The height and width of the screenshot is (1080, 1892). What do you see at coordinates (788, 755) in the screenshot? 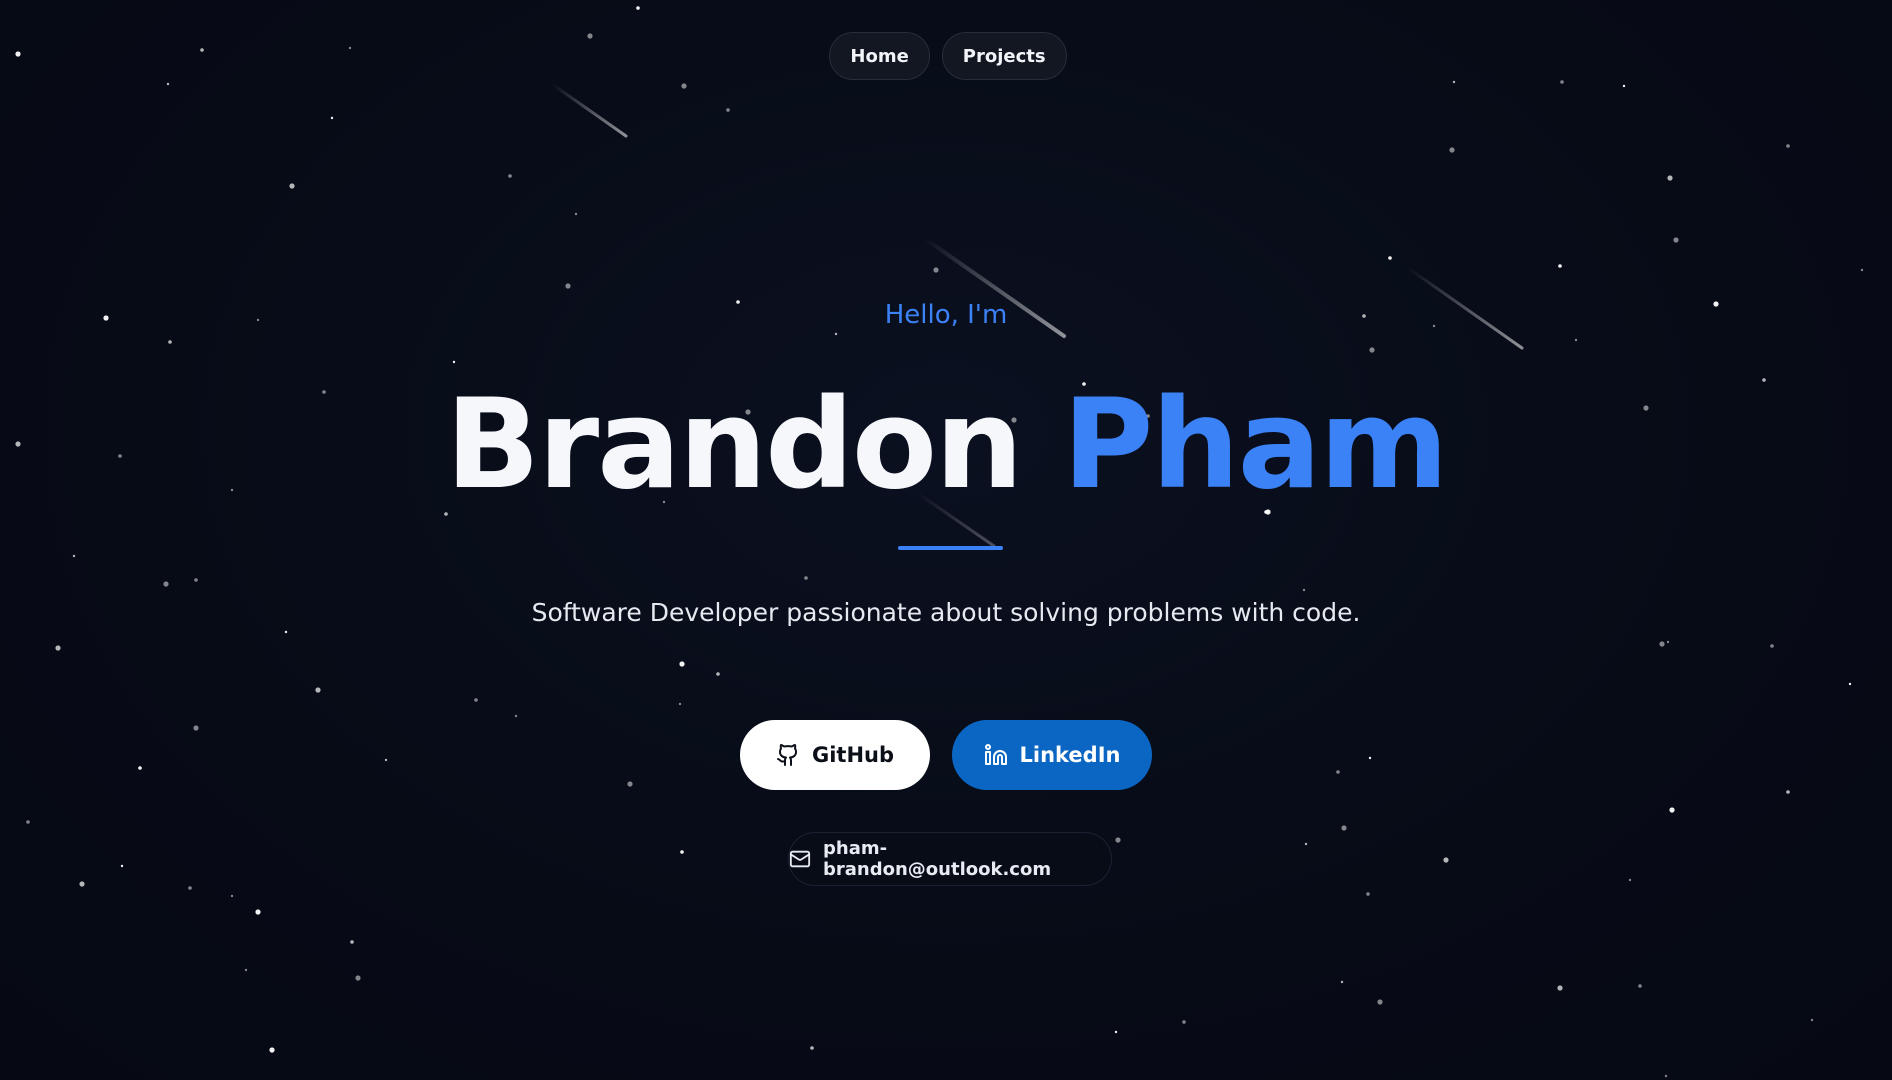
I see `github-icon` at bounding box center [788, 755].